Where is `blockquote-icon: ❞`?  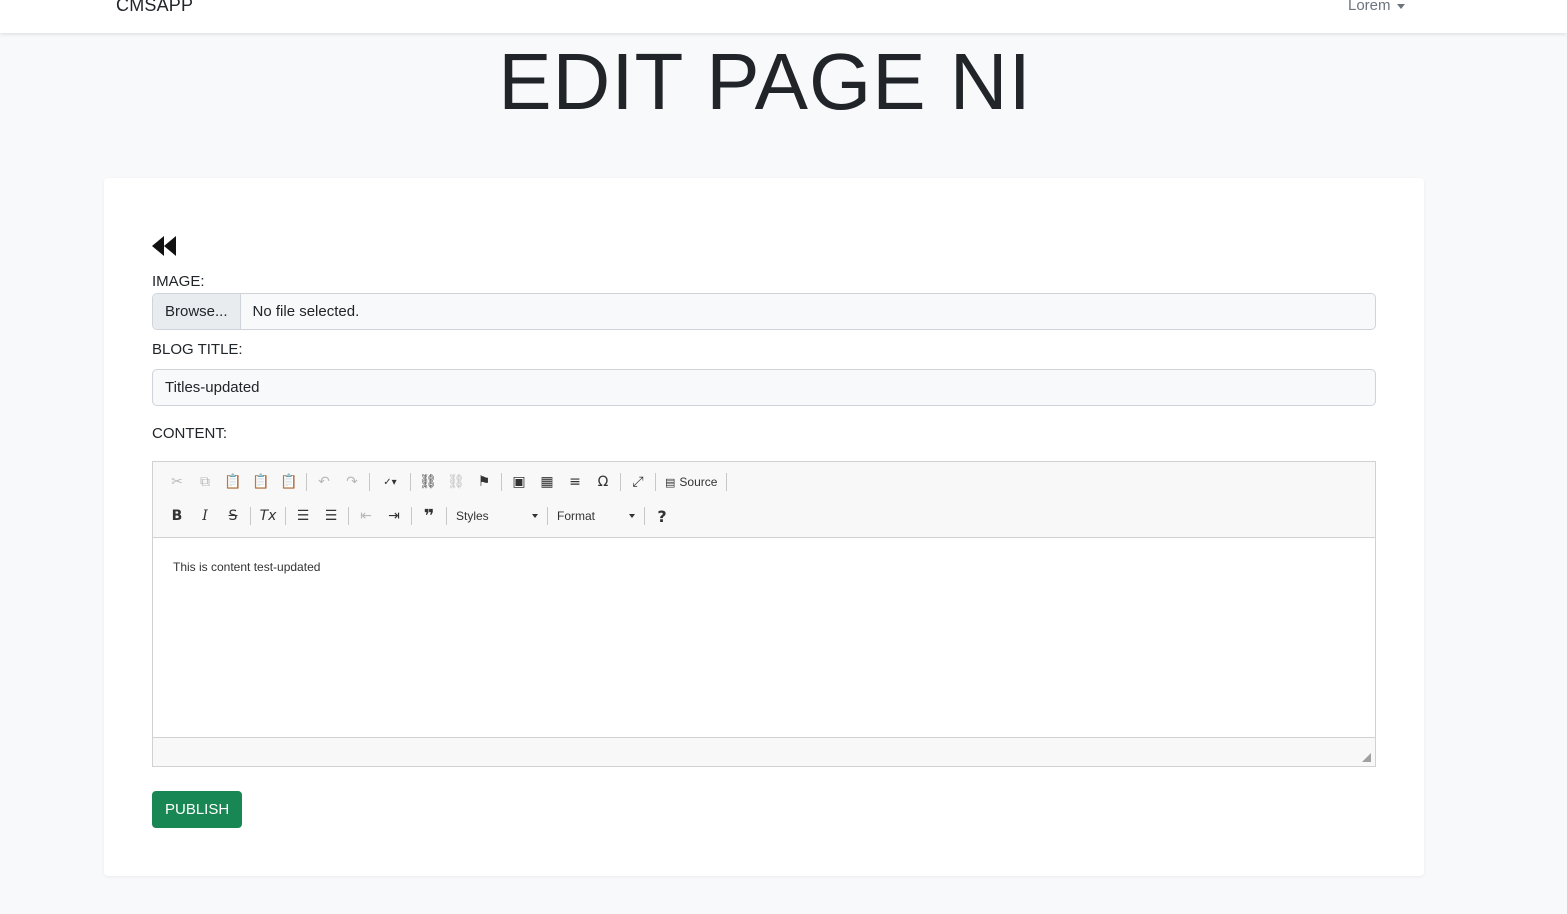
blockquote-icon: ❞ is located at coordinates (429, 516).